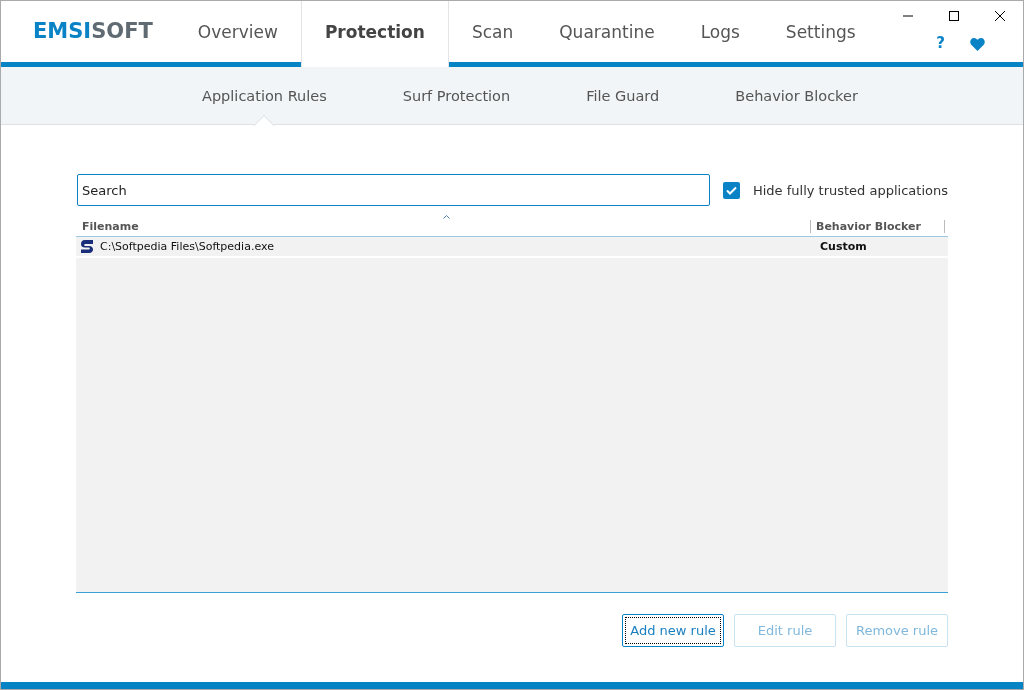 The width and height of the screenshot is (1024, 690). I want to click on help-button: ?, so click(940, 43).